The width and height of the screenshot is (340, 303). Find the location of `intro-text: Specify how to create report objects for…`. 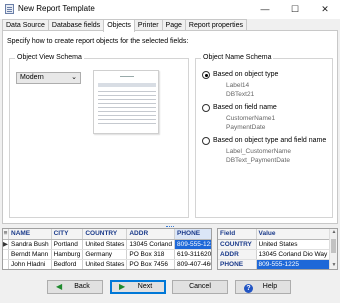

intro-text: Specify how to create report objects for… is located at coordinates (98, 41).